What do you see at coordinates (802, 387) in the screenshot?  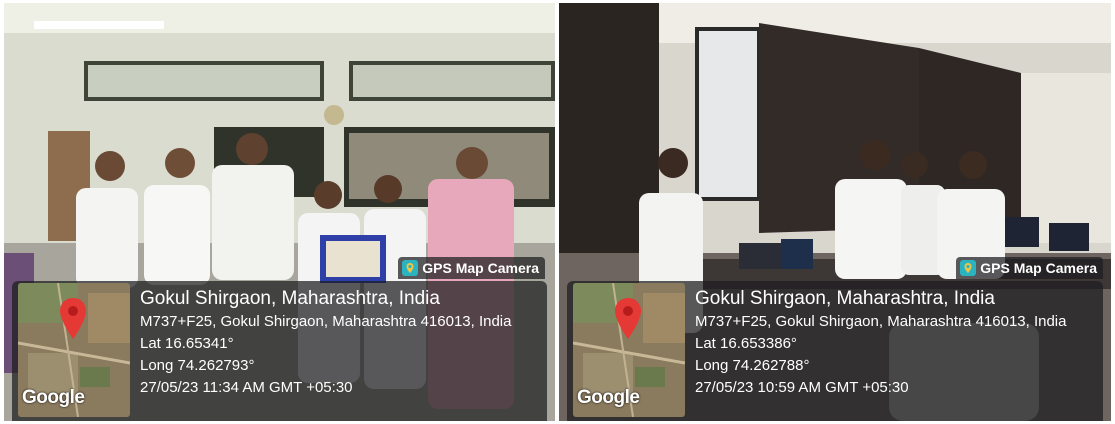 I see `timestamp: 27/05/23 10:59 AM GMT +05:30` at bounding box center [802, 387].